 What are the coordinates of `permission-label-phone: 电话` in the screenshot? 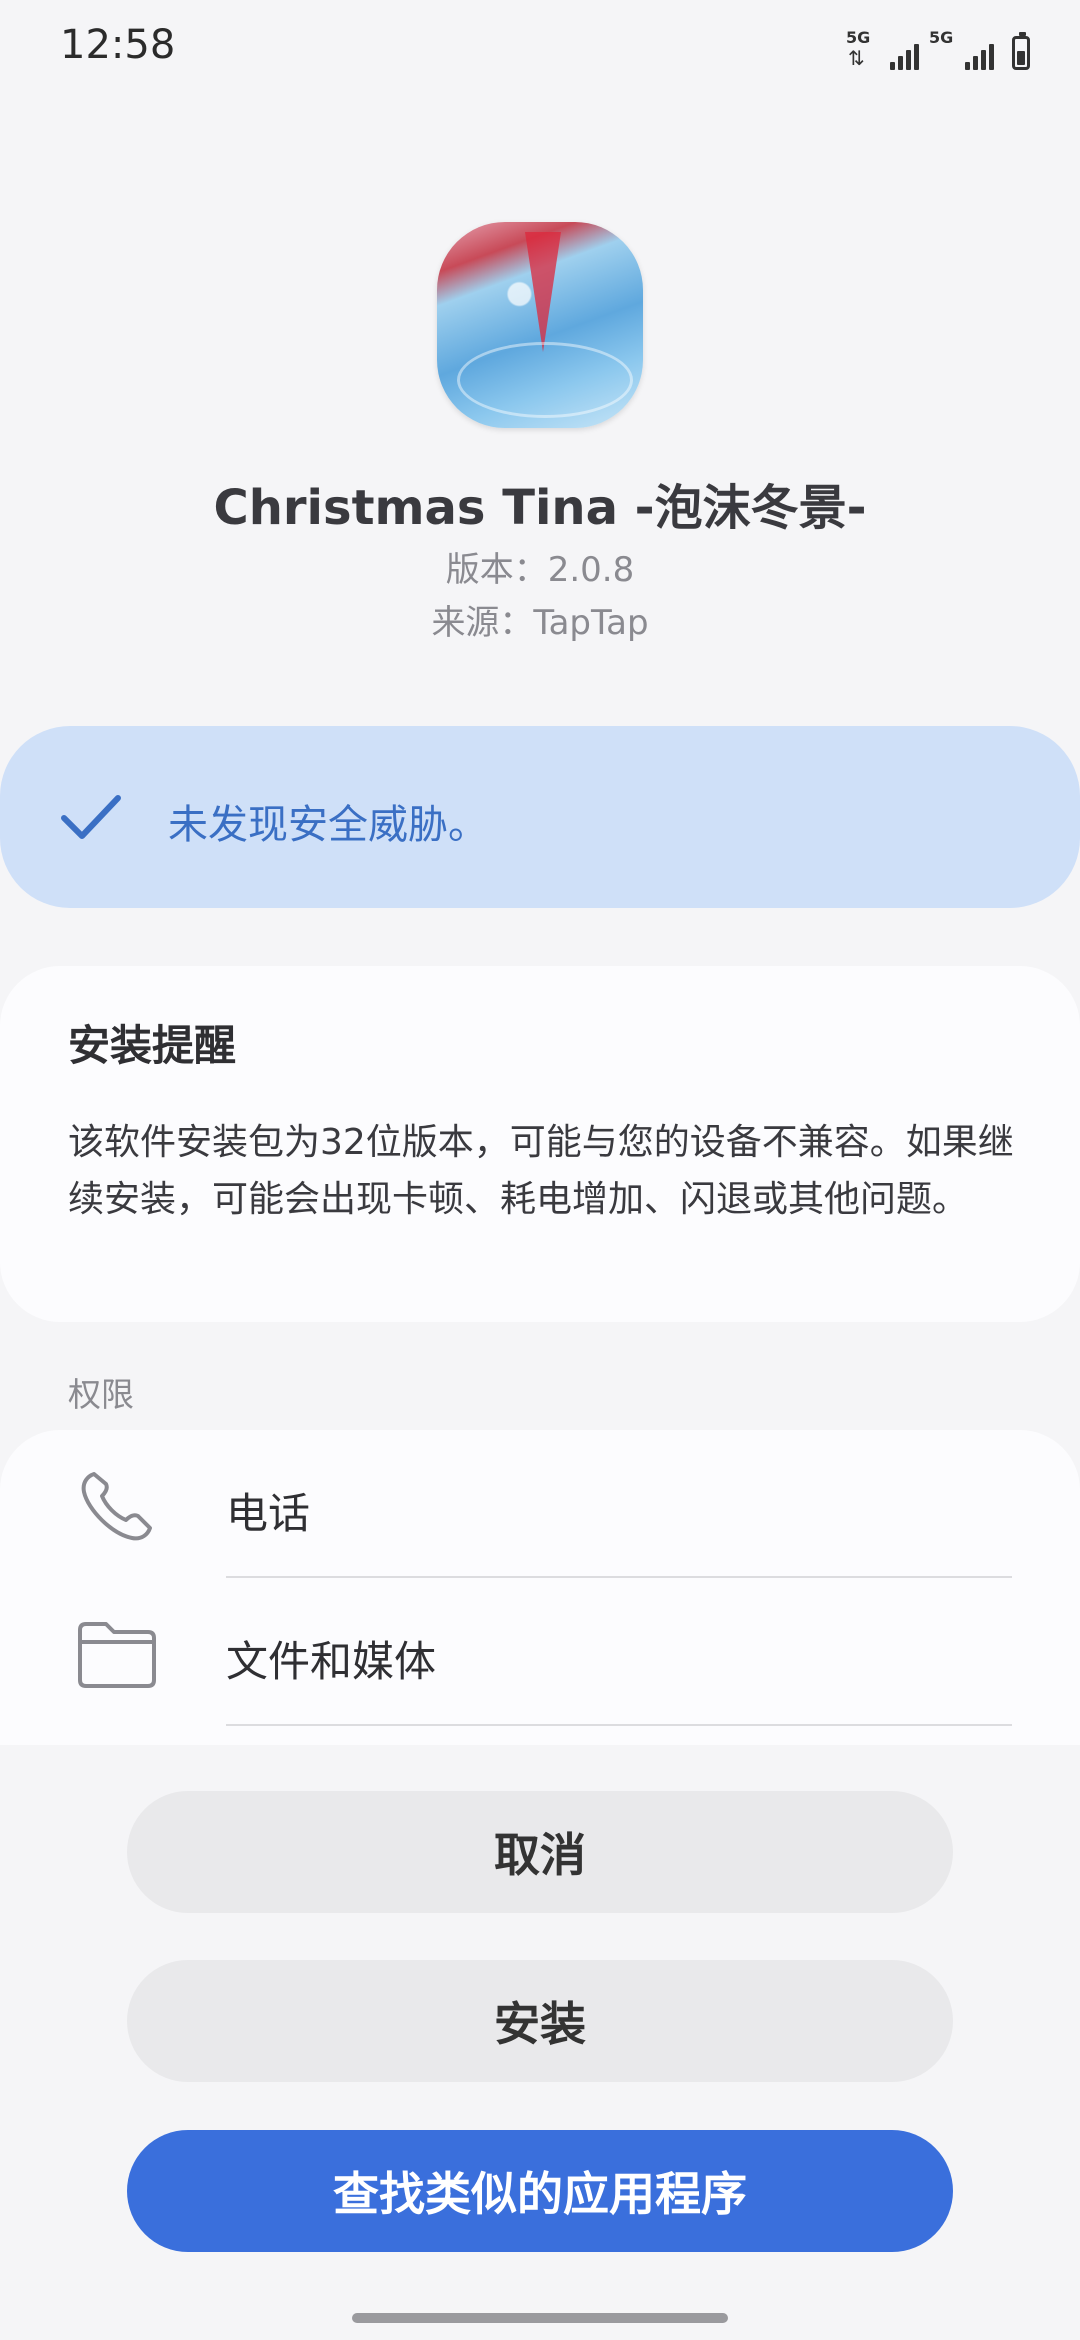 It's located at (268, 1513).